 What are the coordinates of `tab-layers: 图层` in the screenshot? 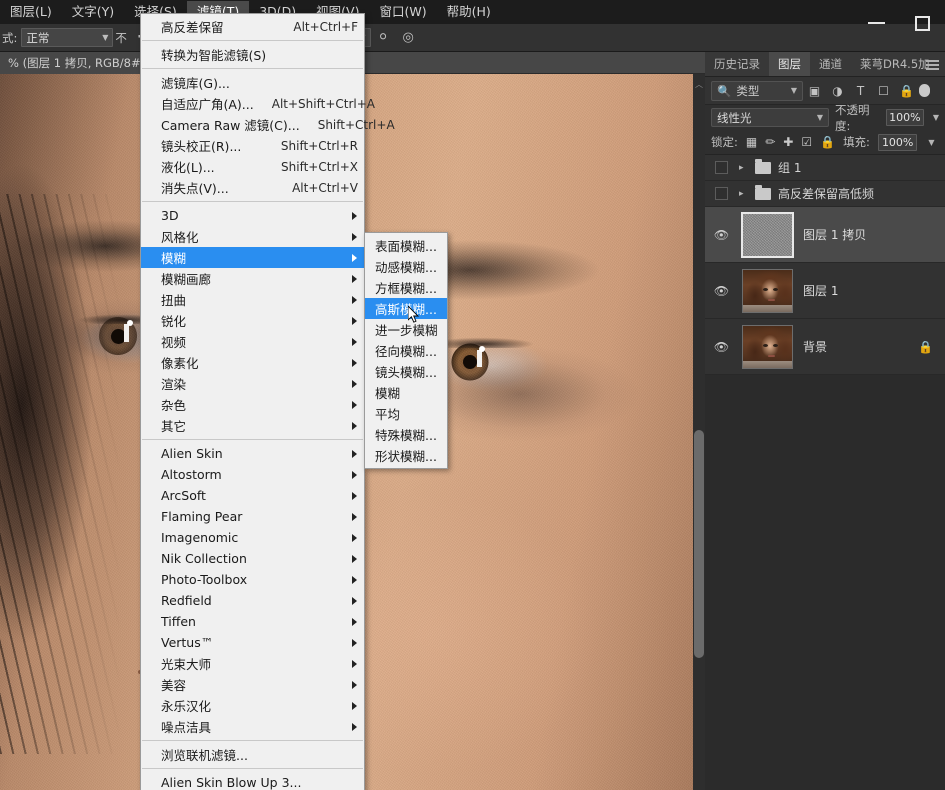 It's located at (789, 64).